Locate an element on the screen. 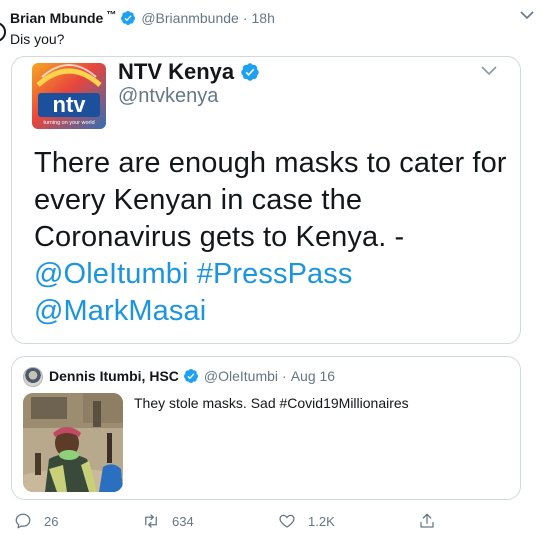 This screenshot has width=549, height=548. tweet-text: Dis you? is located at coordinates (37, 39).